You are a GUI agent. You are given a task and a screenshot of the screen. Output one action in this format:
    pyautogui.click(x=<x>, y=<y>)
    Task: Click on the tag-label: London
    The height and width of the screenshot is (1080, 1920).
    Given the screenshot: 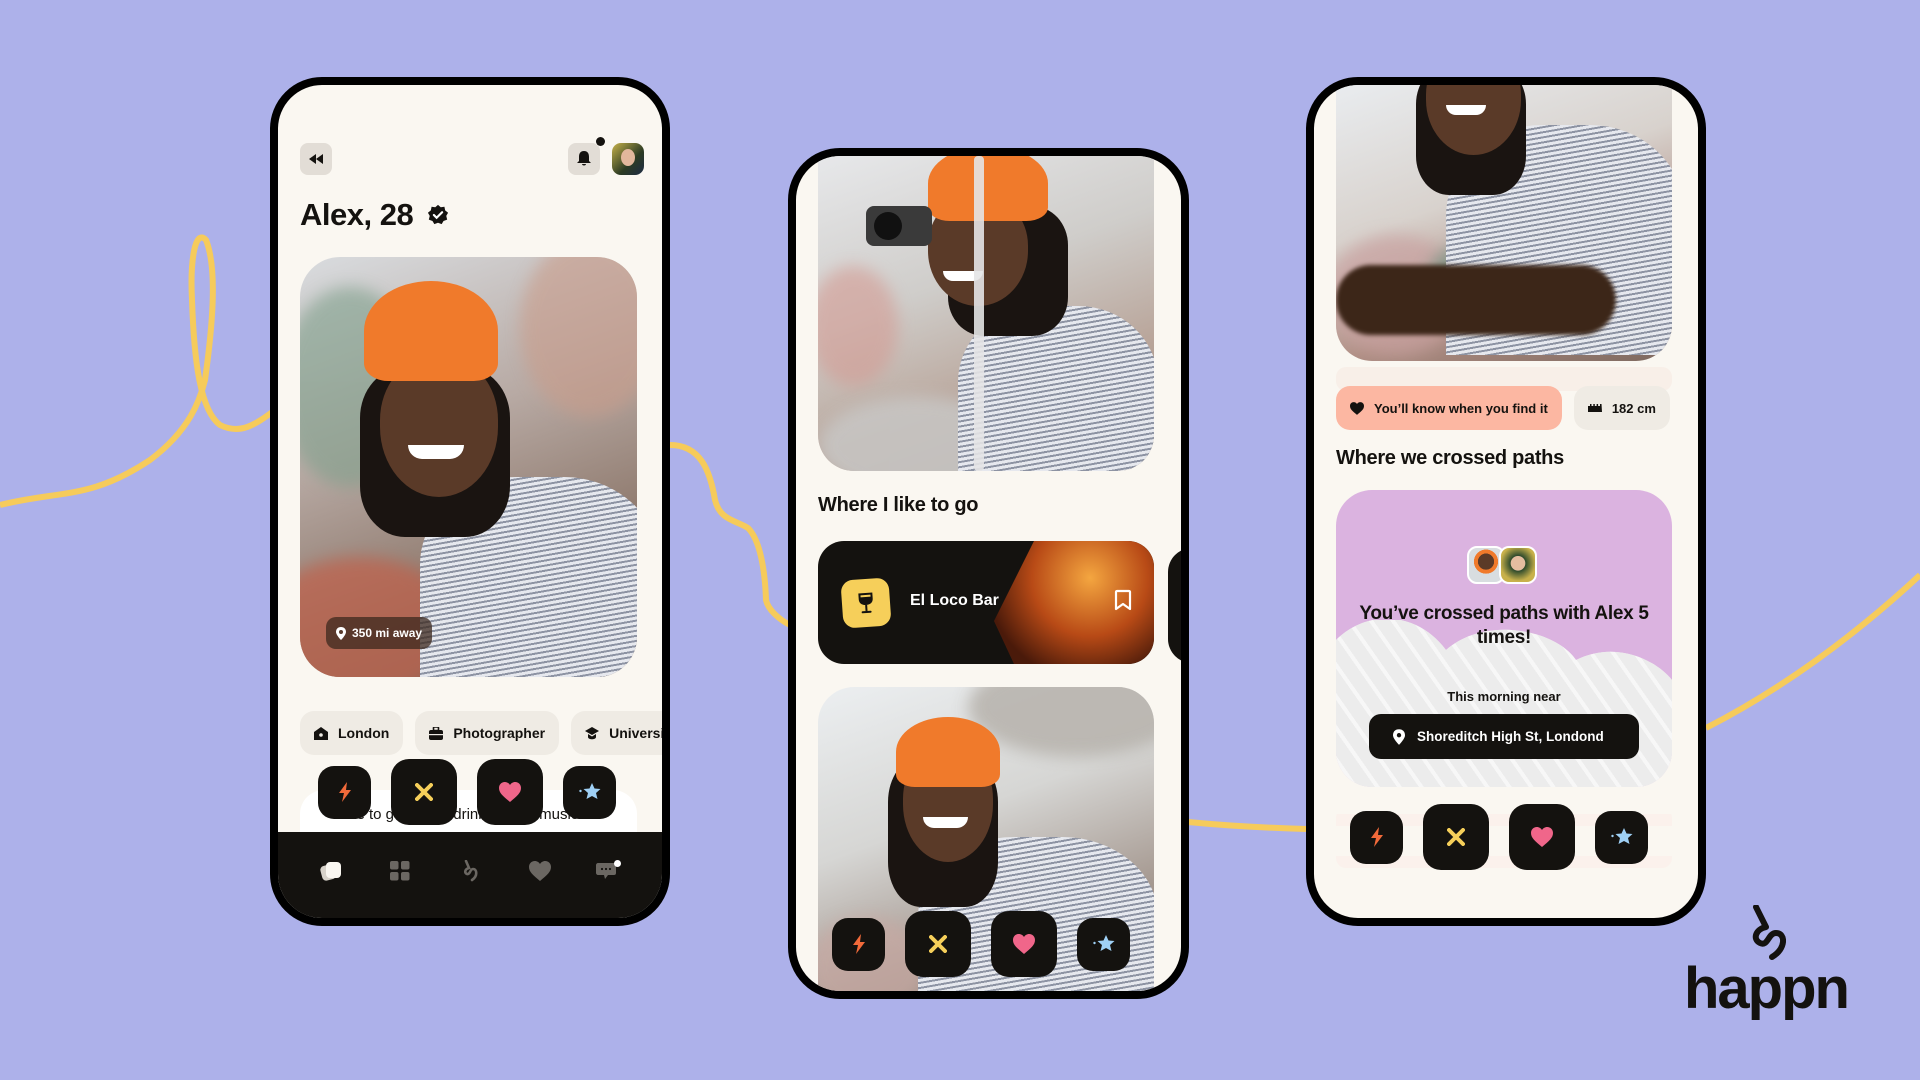 What is the action you would take?
    pyautogui.click(x=364, y=733)
    